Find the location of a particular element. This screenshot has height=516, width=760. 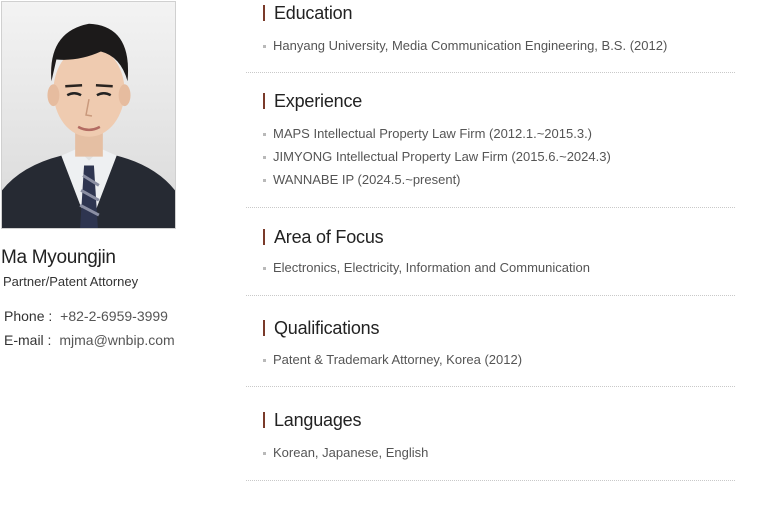

phone-value: +82-2-6959-3999 is located at coordinates (114, 316).